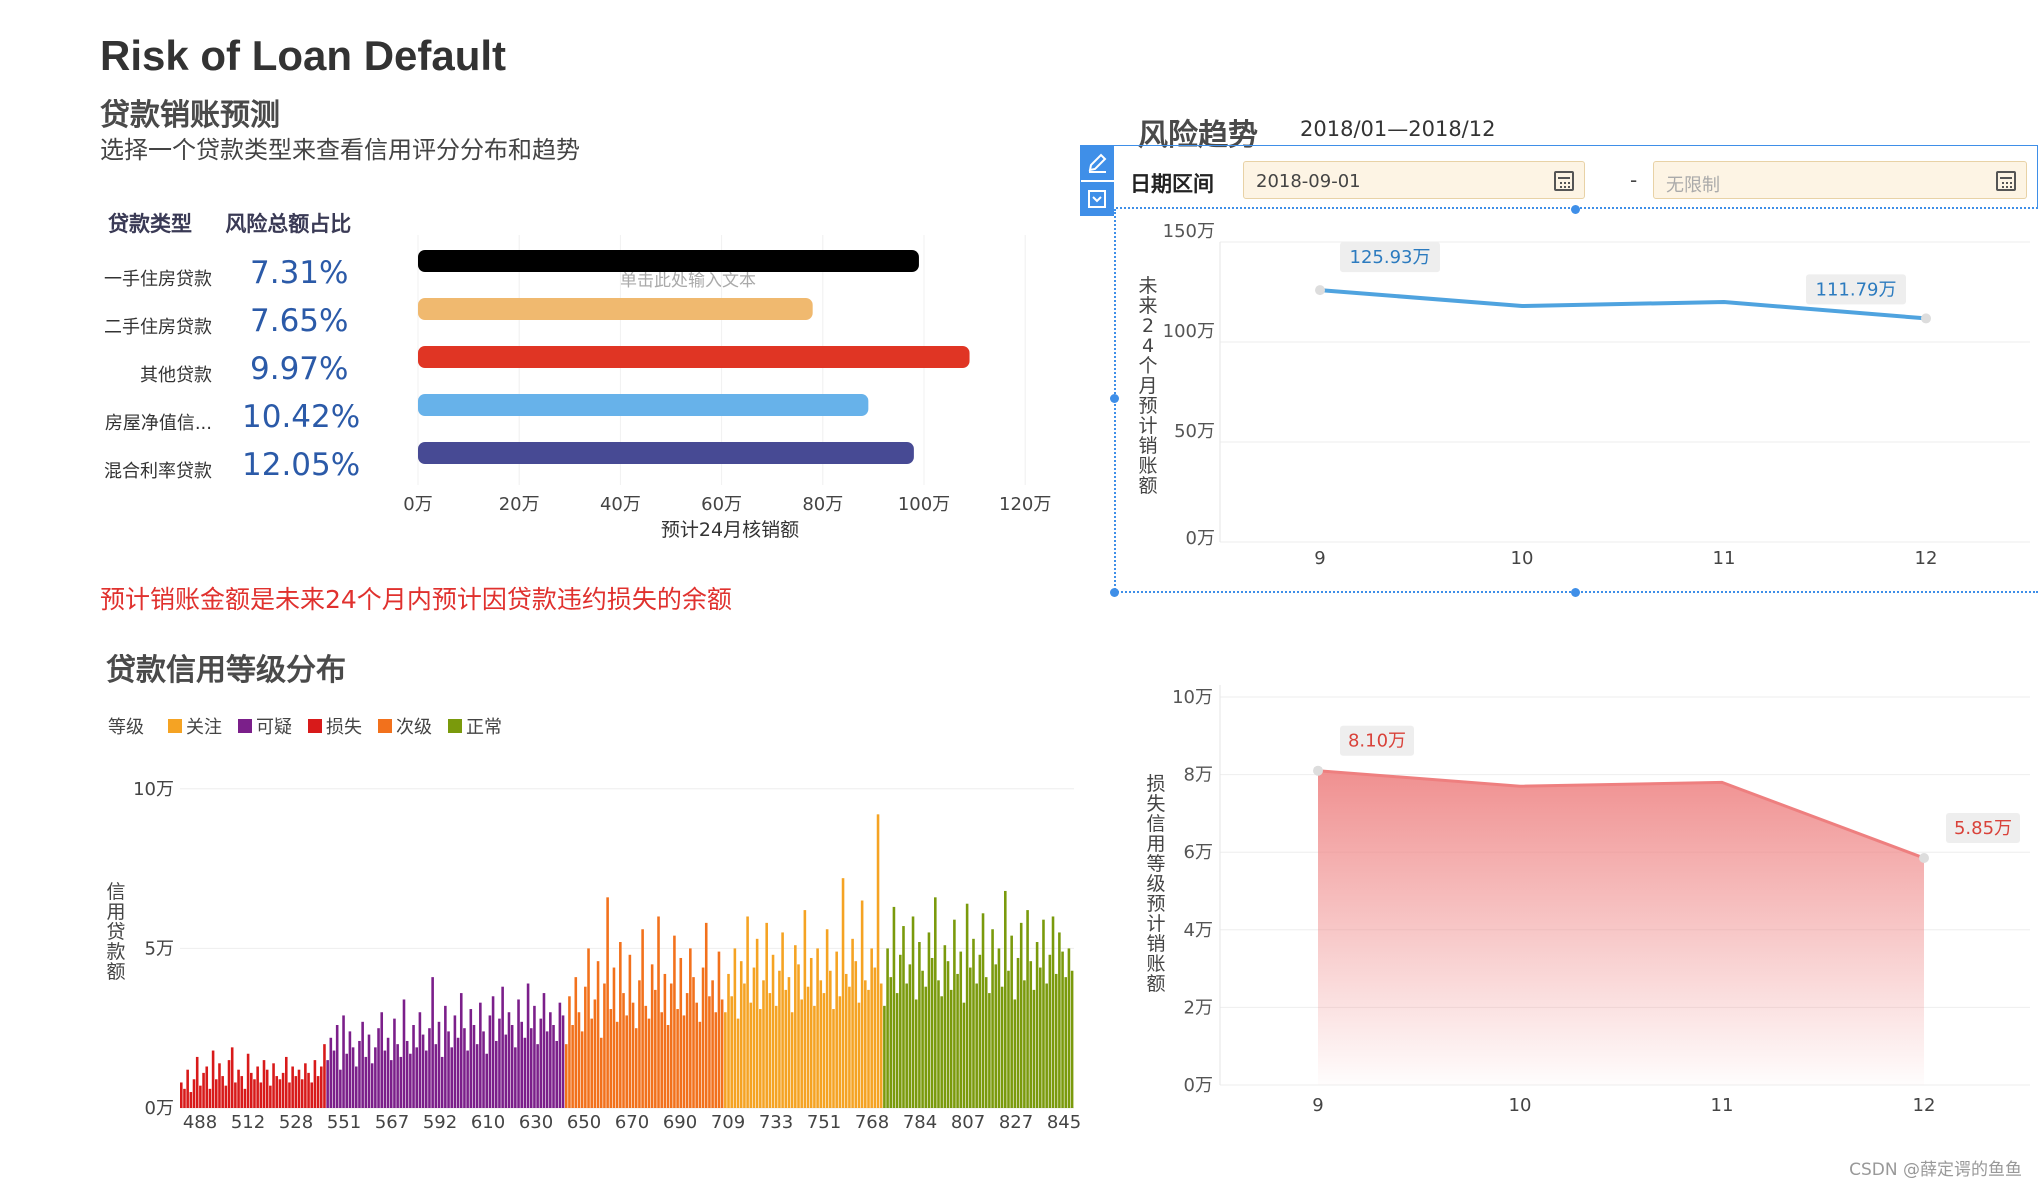  I want to click on x-tick-label: 11, so click(1722, 1105).